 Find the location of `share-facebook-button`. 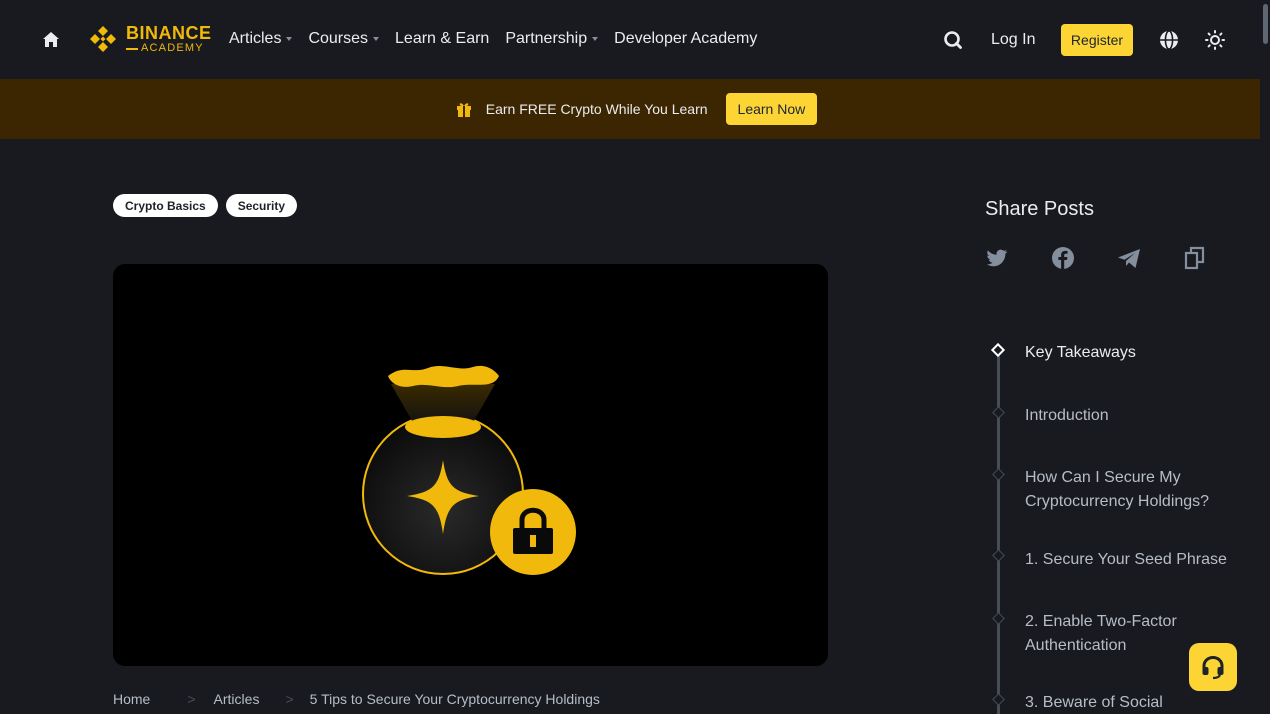

share-facebook-button is located at coordinates (1063, 258).